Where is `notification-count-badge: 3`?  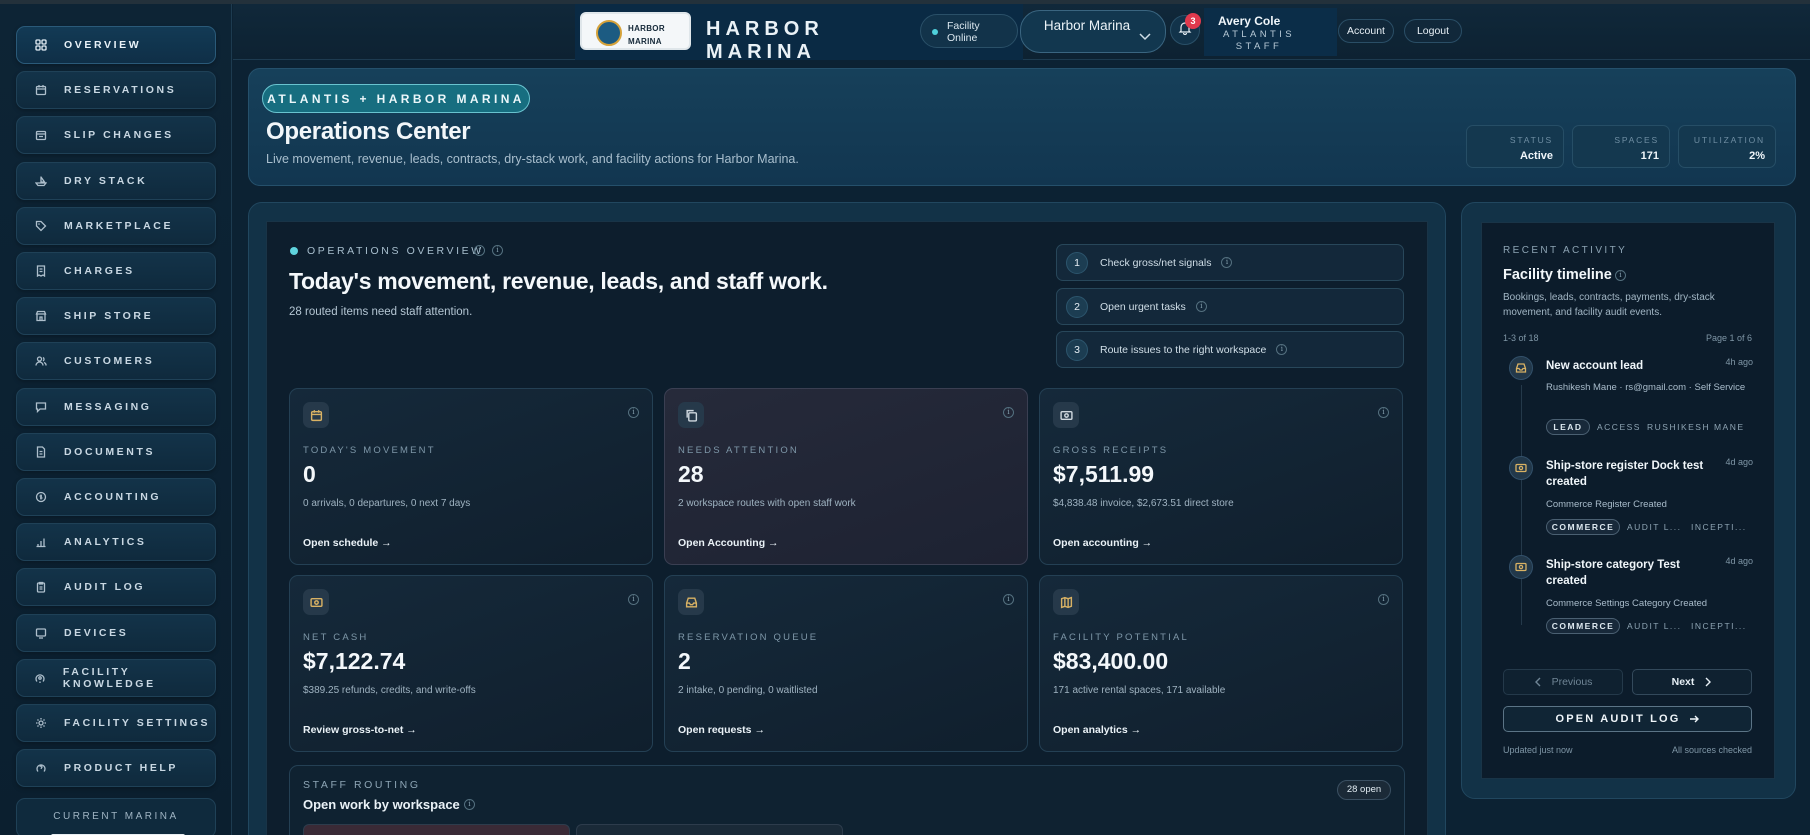
notification-count-badge: 3 is located at coordinates (1193, 21).